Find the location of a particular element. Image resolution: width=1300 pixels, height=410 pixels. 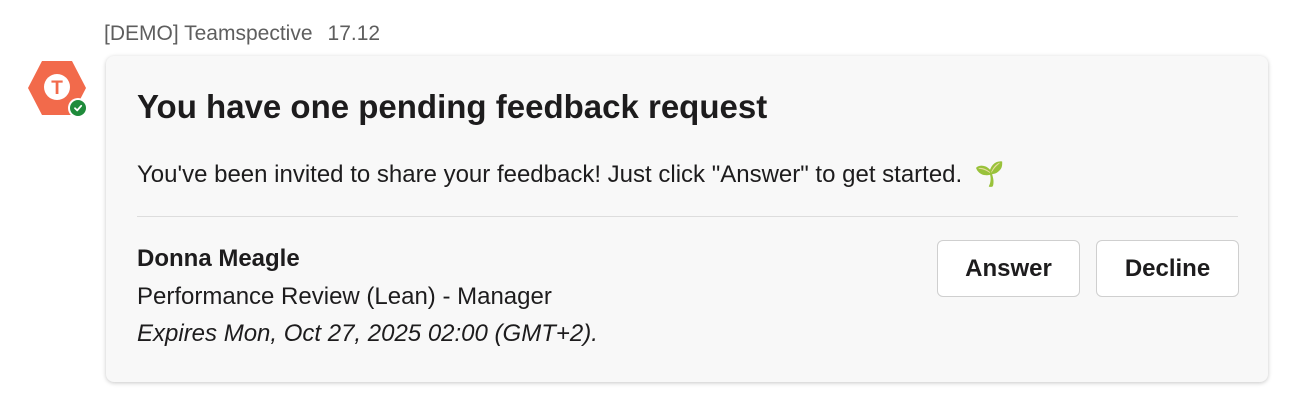

answer-button: Answer is located at coordinates (1008, 268).